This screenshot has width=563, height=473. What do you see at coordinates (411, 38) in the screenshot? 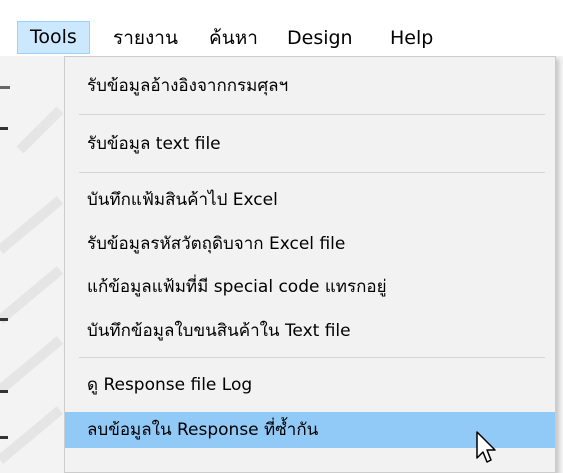
I see `menu-help: Help` at bounding box center [411, 38].